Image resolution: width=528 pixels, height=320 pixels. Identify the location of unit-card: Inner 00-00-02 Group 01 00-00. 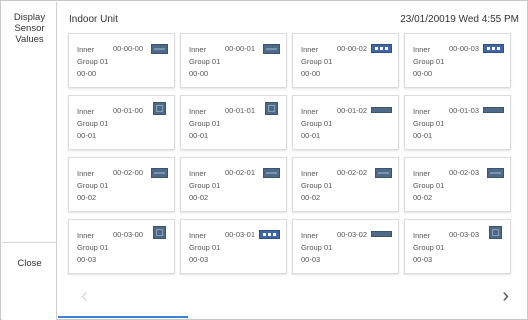
(345, 60).